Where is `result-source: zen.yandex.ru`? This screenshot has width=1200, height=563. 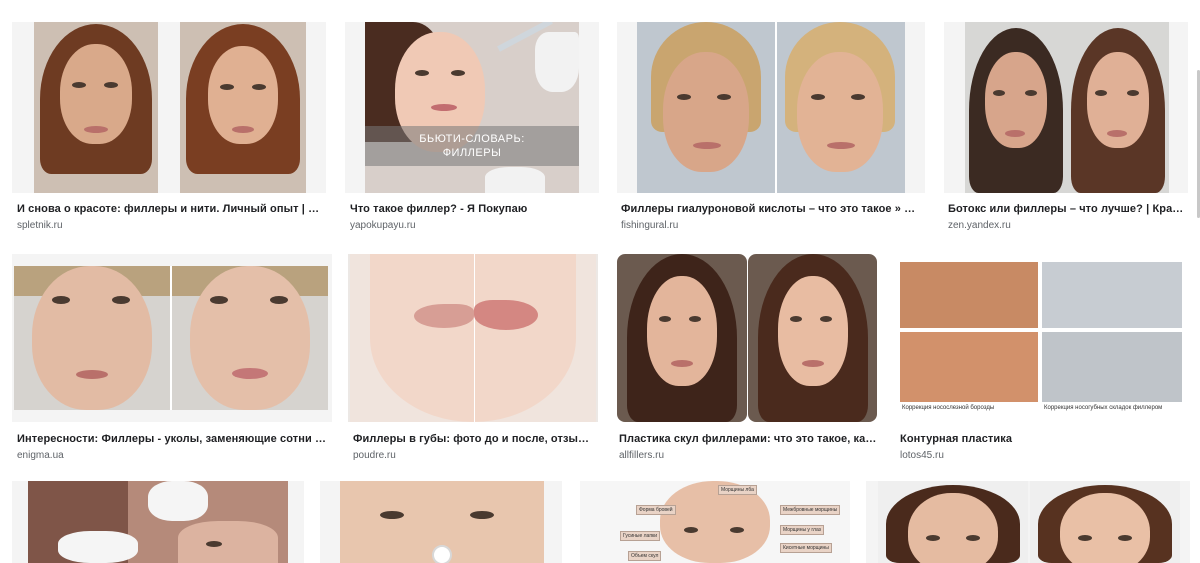
result-source: zen.yandex.ru is located at coordinates (979, 225).